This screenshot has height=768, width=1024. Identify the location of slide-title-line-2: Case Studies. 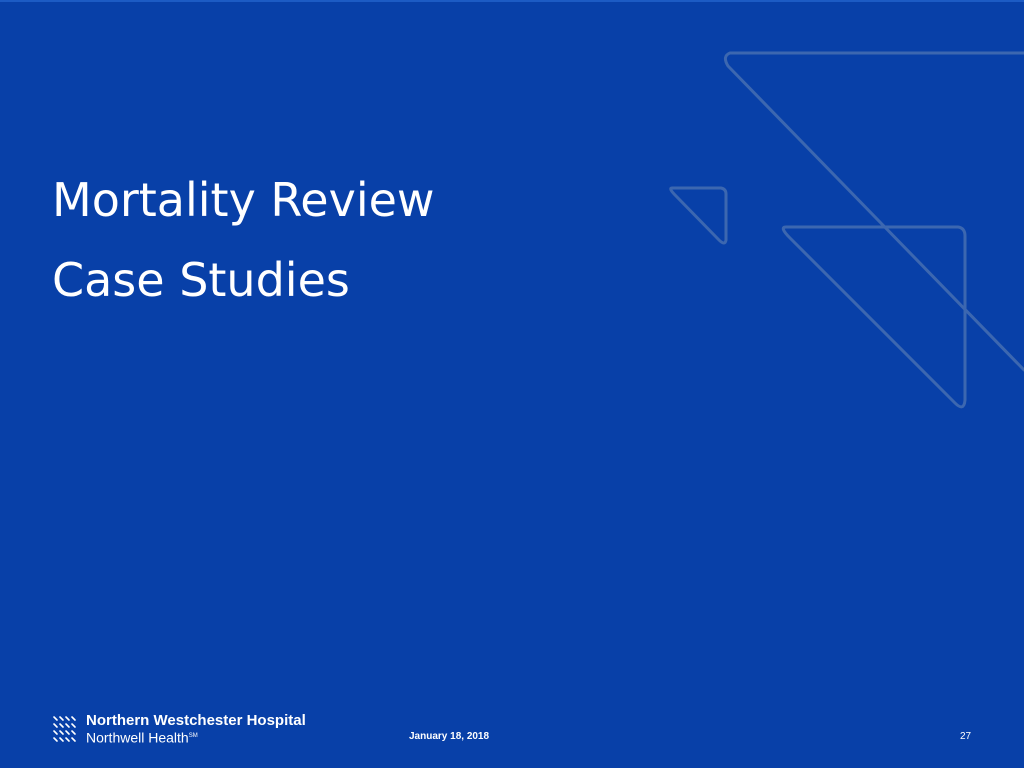
(201, 280).